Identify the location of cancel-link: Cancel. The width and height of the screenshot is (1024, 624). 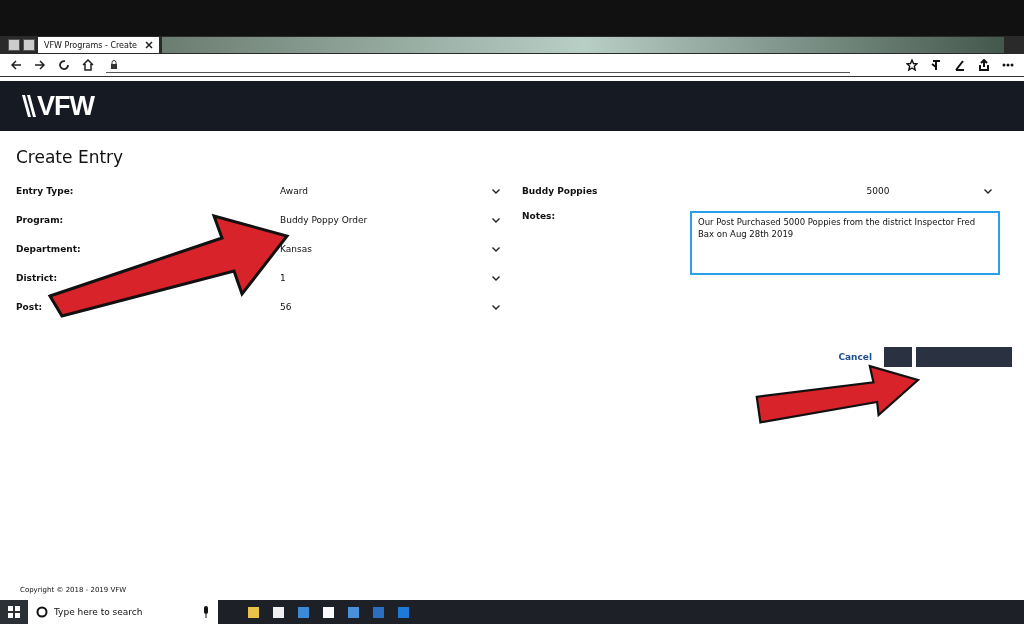
(855, 357).